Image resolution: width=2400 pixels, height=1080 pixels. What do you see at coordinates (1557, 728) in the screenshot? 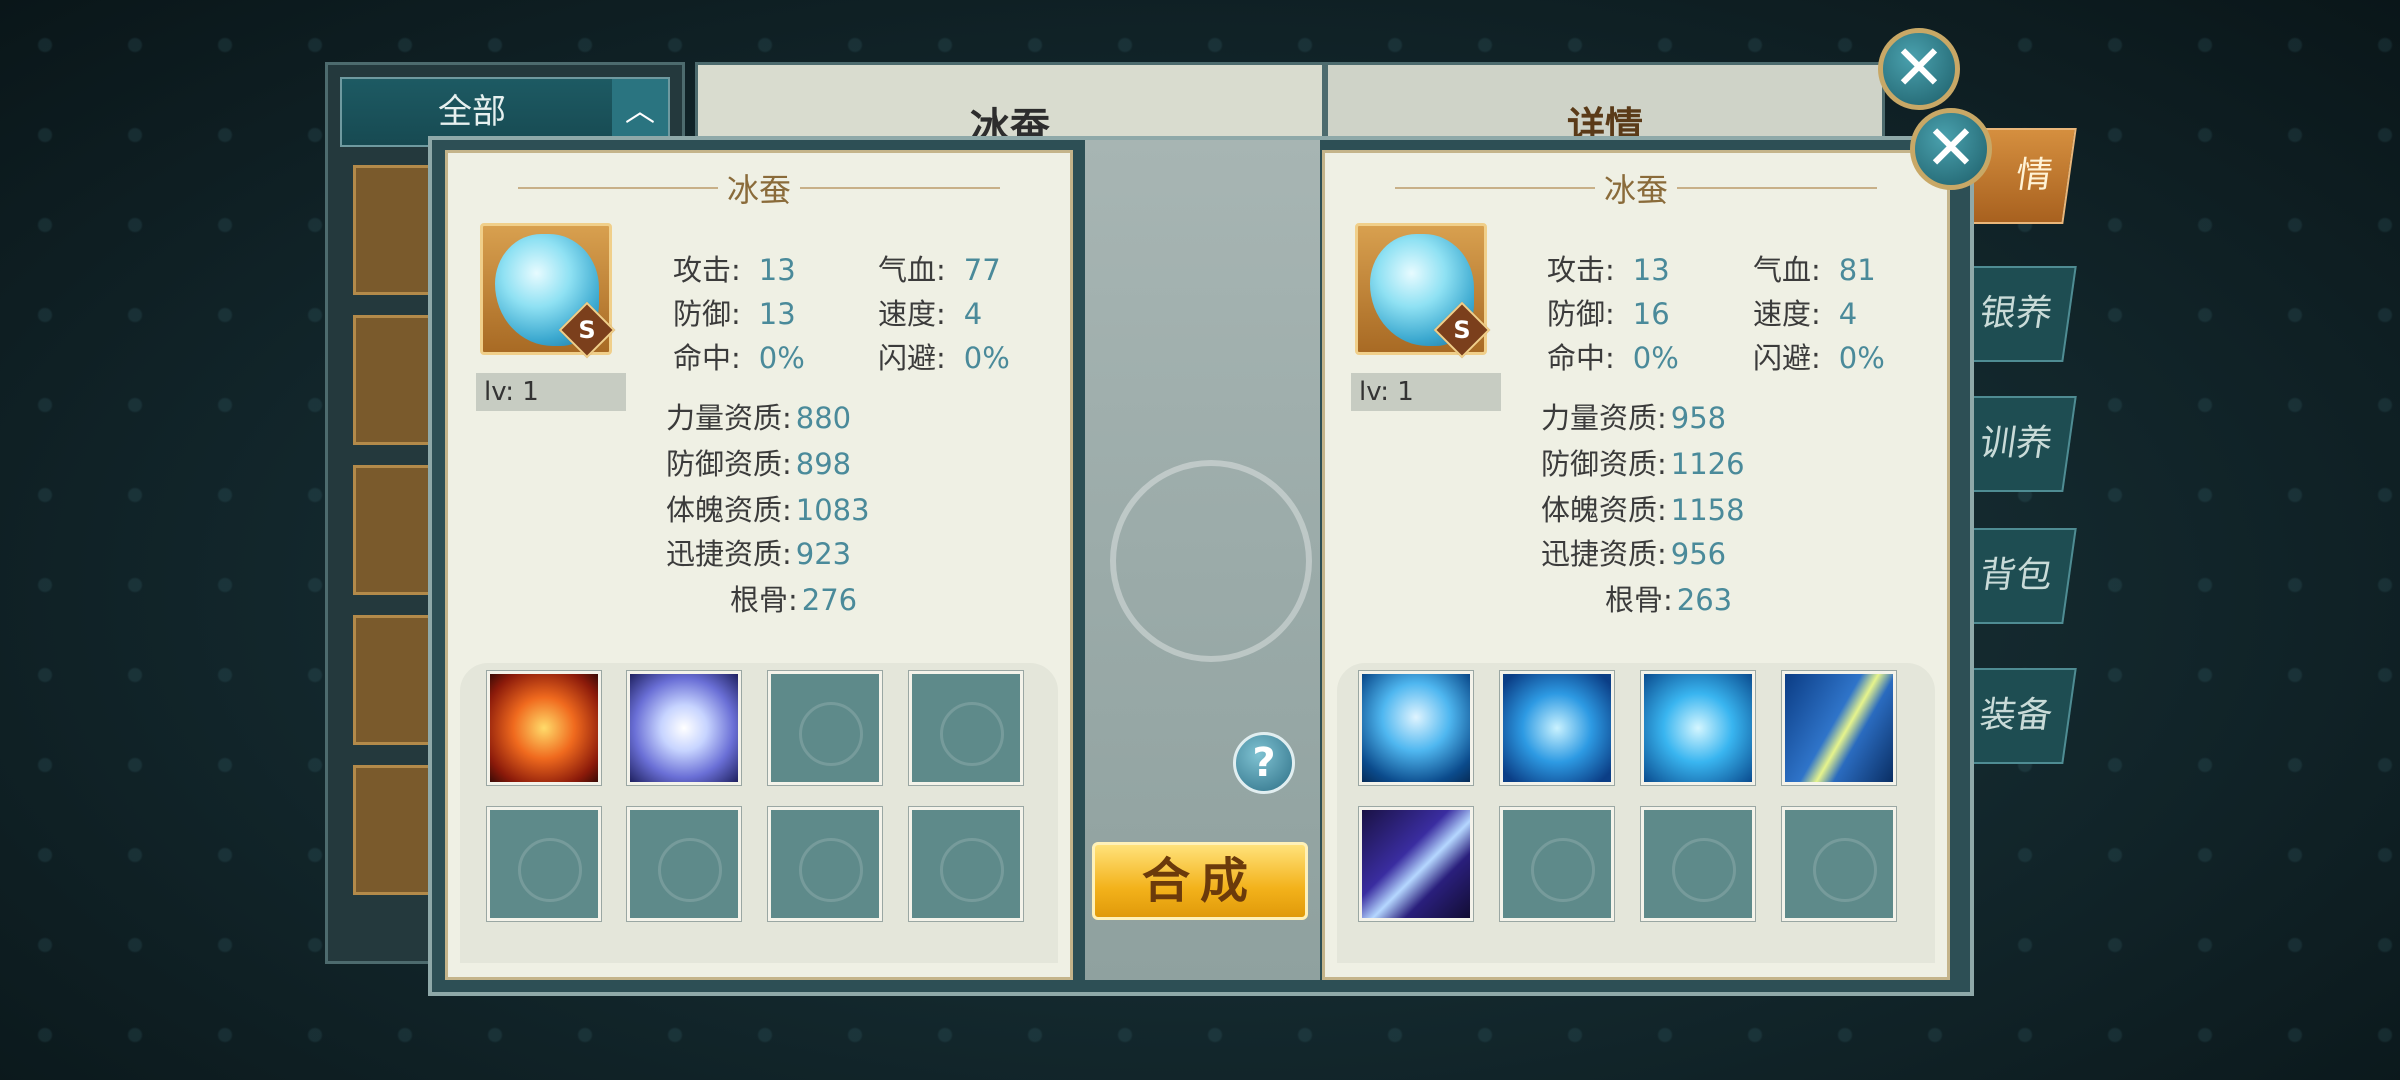
I see `vortex-skill-icon` at bounding box center [1557, 728].